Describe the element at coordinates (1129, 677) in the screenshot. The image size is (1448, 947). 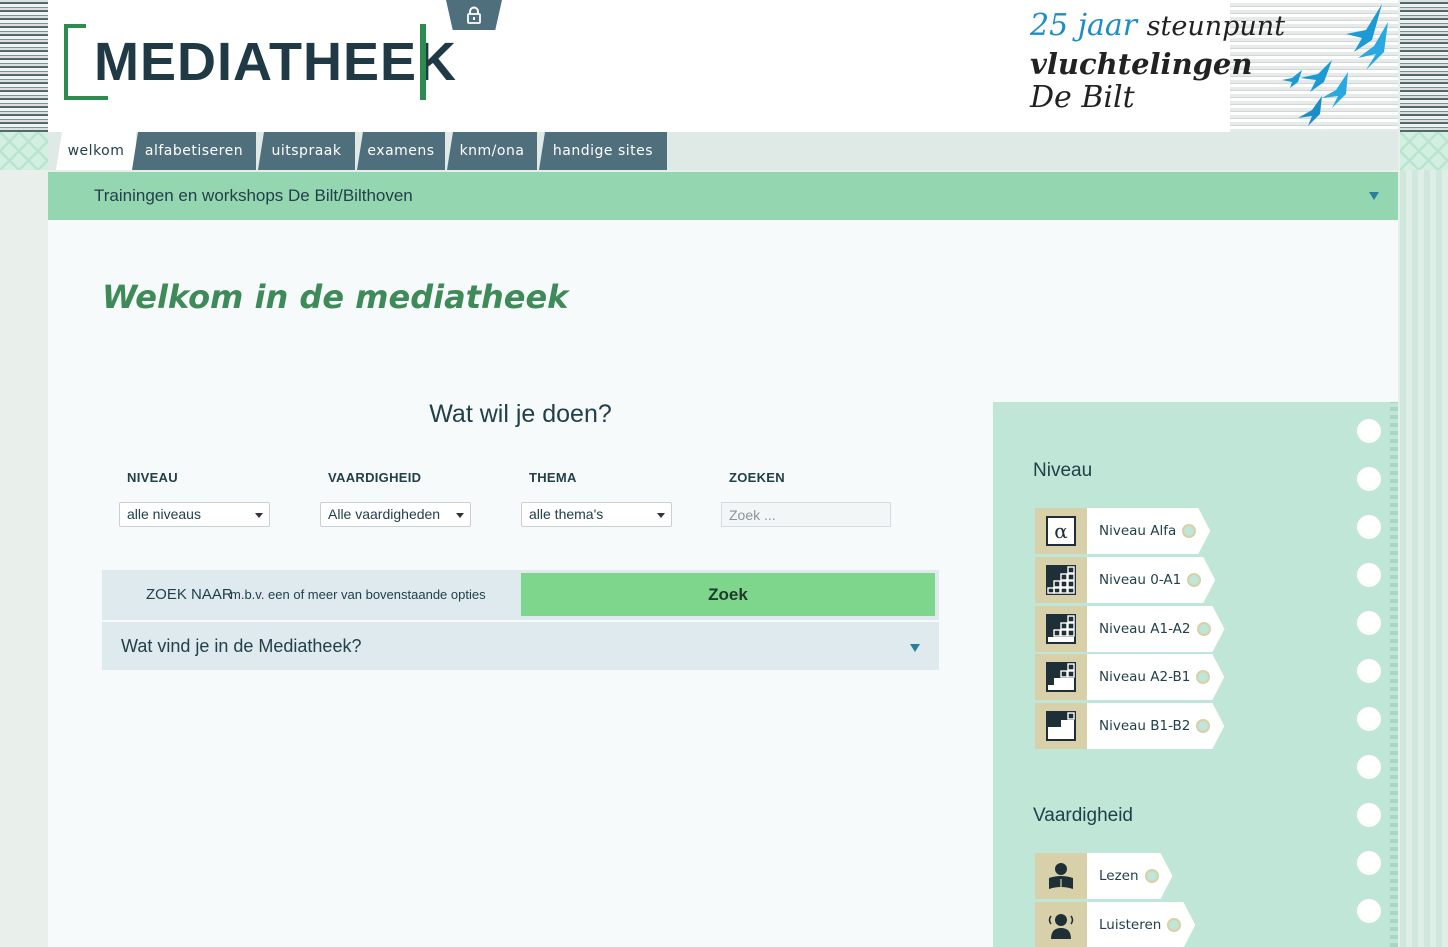
I see `niveau-a2-b1-filter: Niveau A2-B1` at that location.